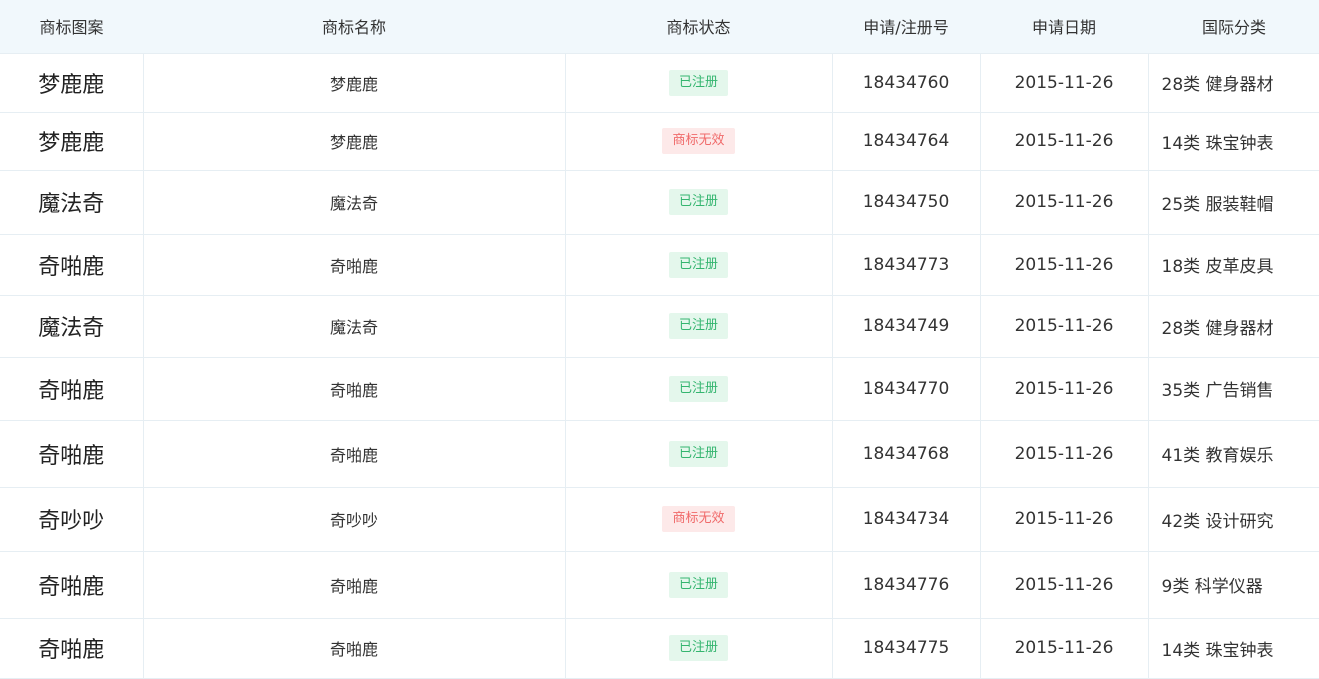 The height and width of the screenshot is (679, 1319). I want to click on international-class-cell: 14类 珠宝钟表, so click(1233, 648).